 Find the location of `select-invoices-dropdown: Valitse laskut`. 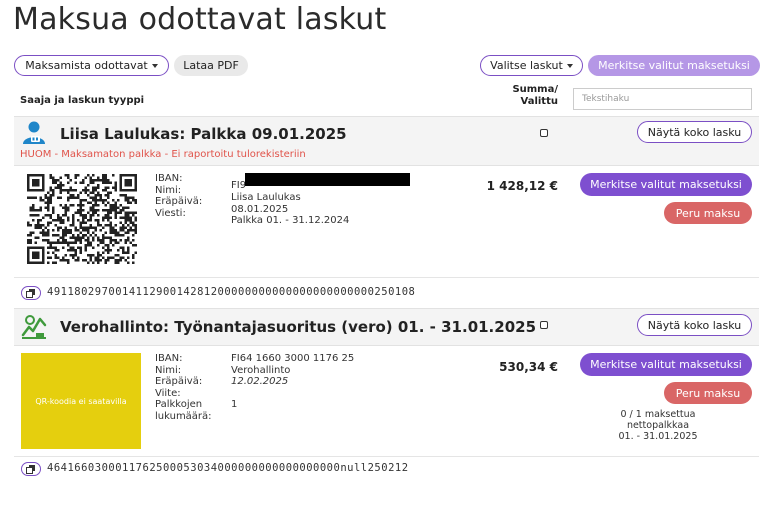

select-invoices-dropdown: Valitse laskut is located at coordinates (531, 65).